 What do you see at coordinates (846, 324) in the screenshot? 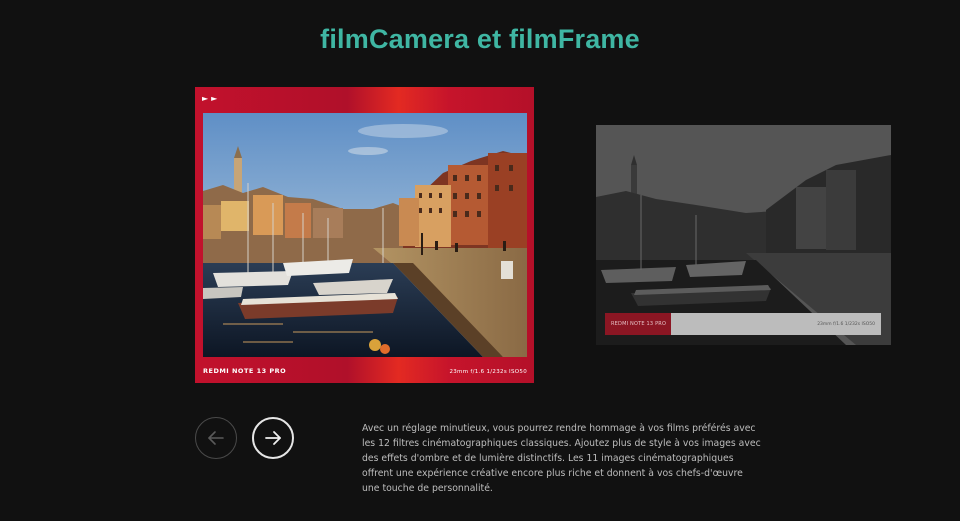
I see `exposure-params-label-preview: 23mm f/1.6 1/232s ISO50` at bounding box center [846, 324].